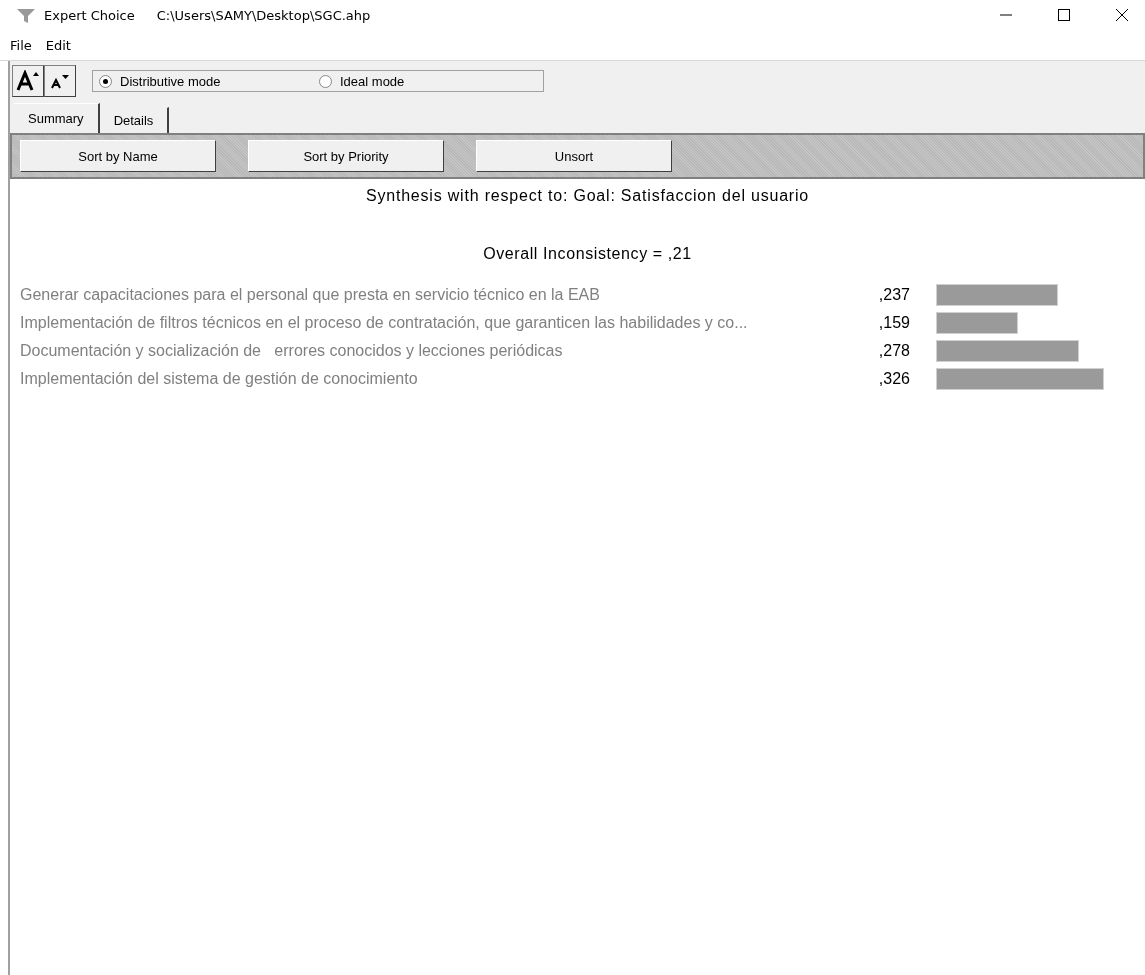 The height and width of the screenshot is (975, 1145). I want to click on tab: Summary, so click(57, 118).